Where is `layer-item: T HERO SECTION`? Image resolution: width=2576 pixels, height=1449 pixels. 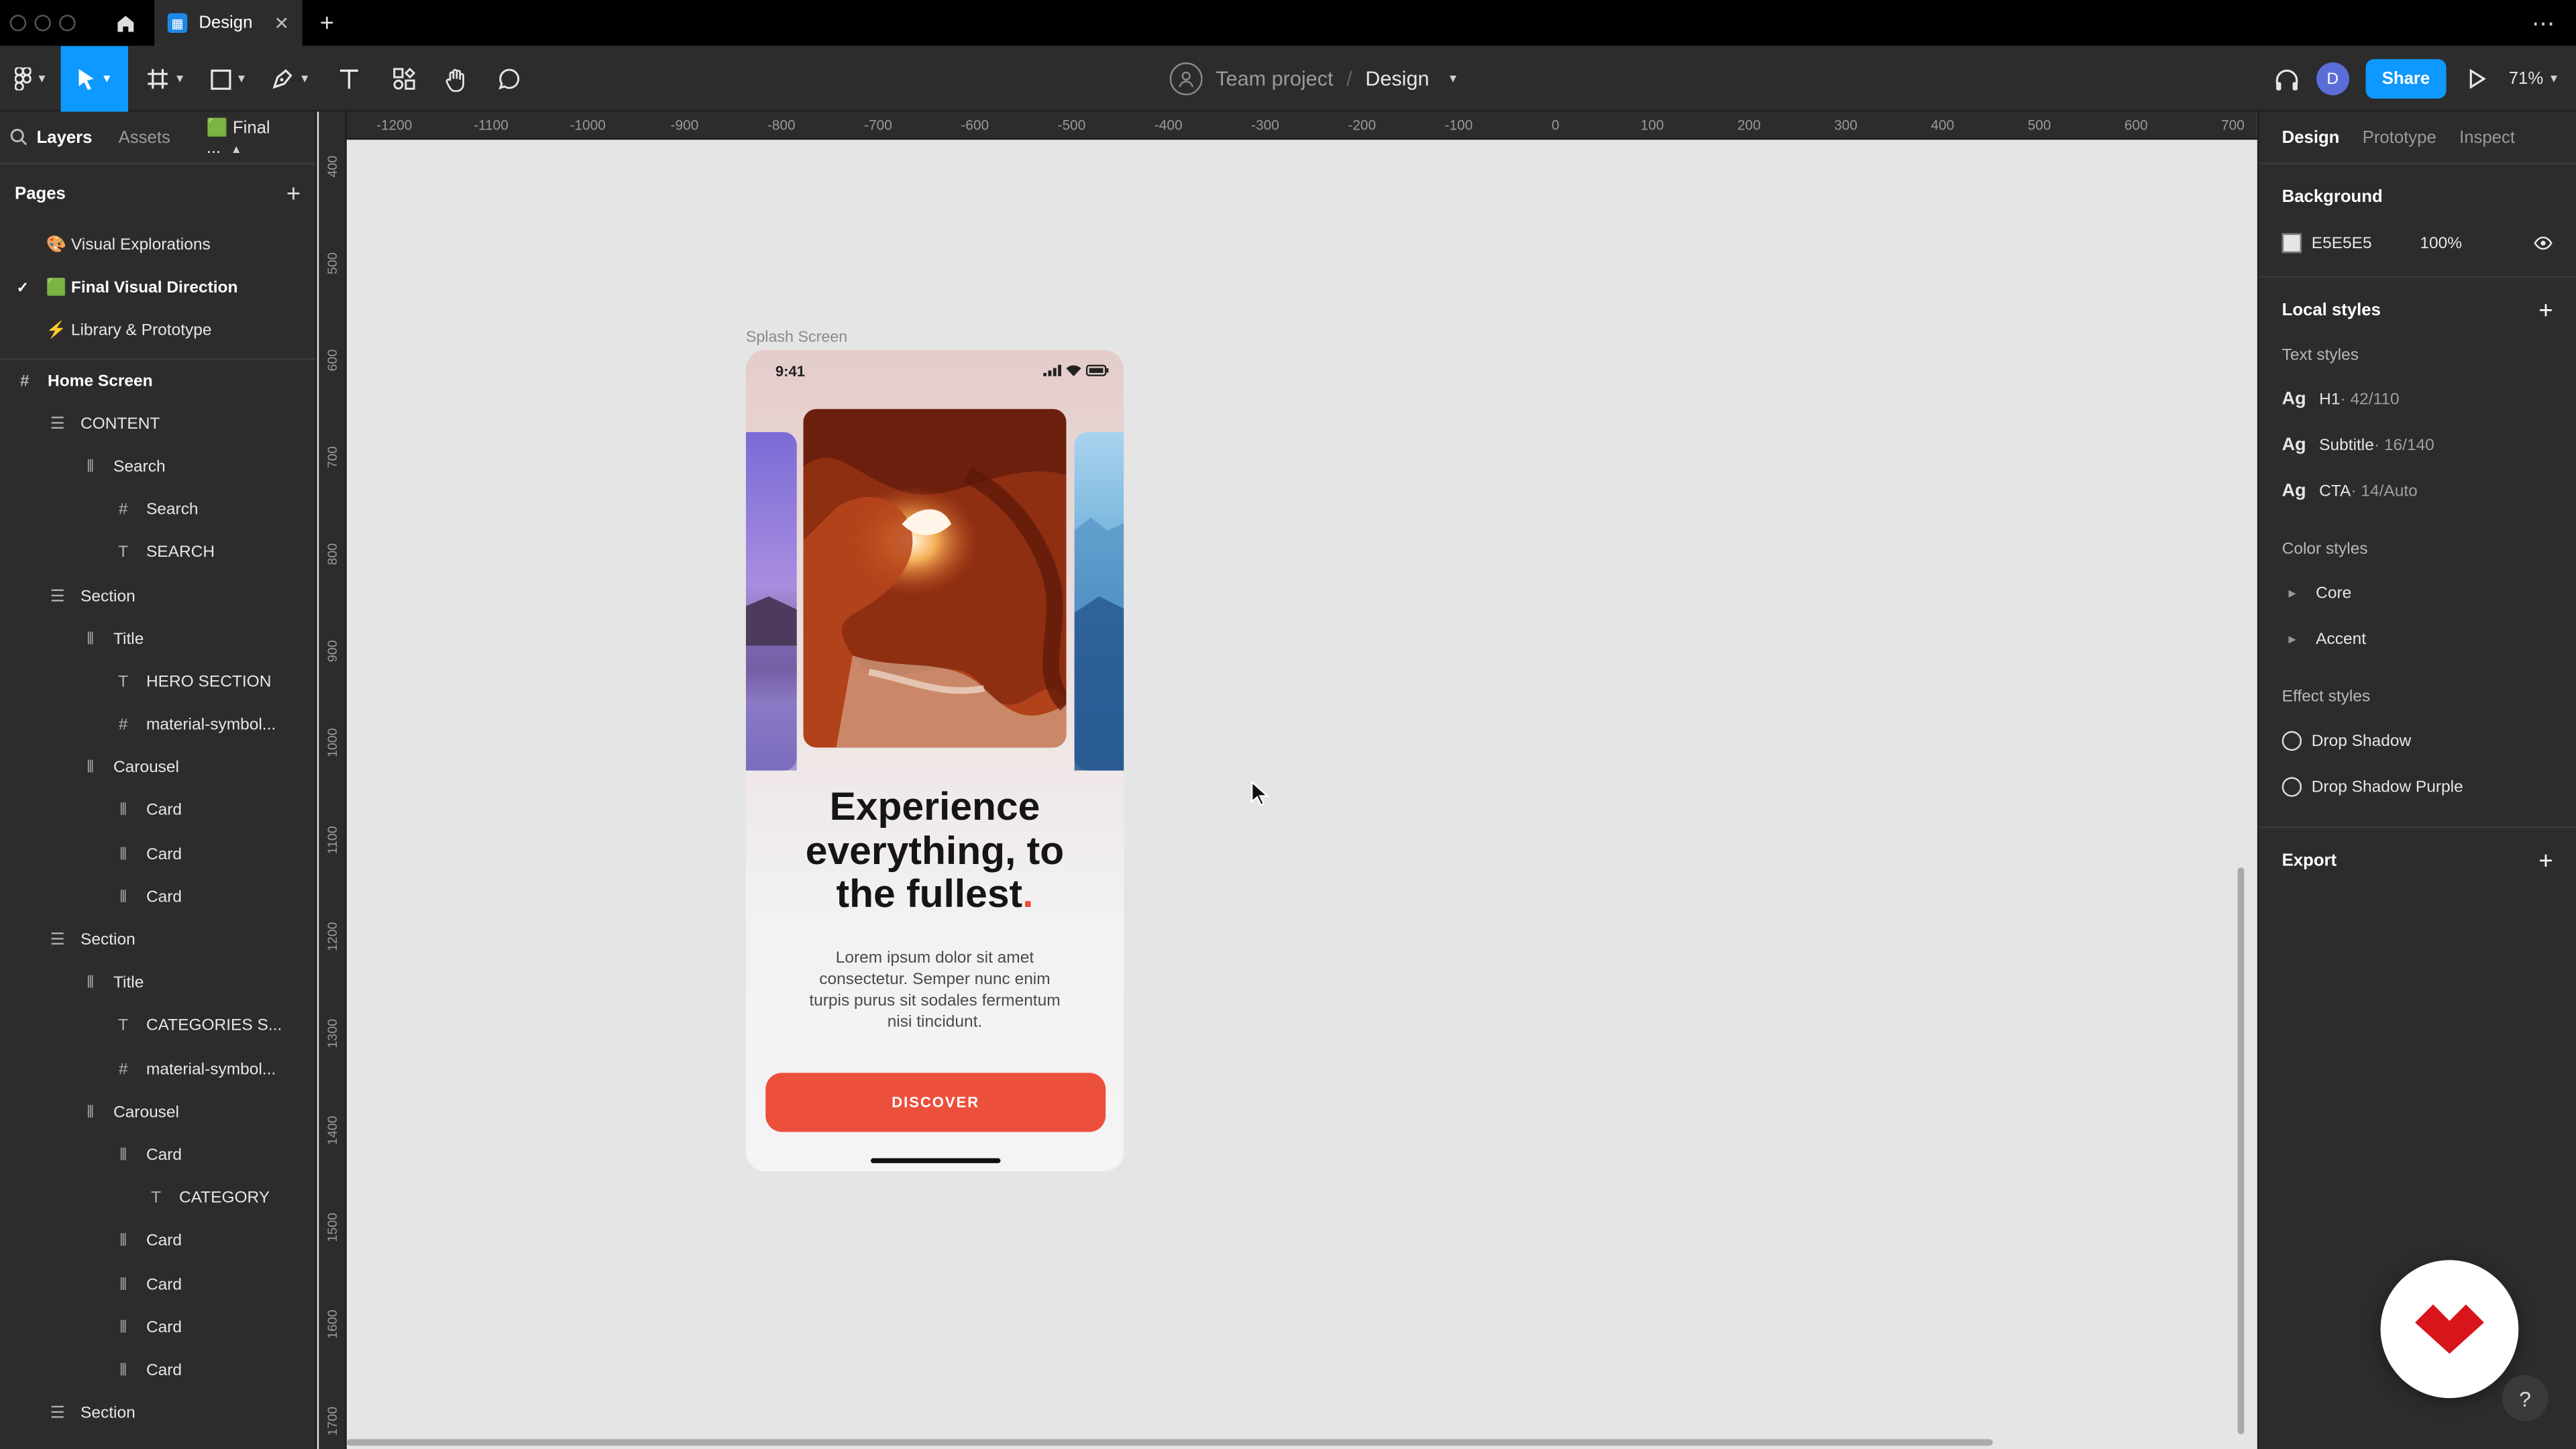 layer-item: T HERO SECTION is located at coordinates (157, 682).